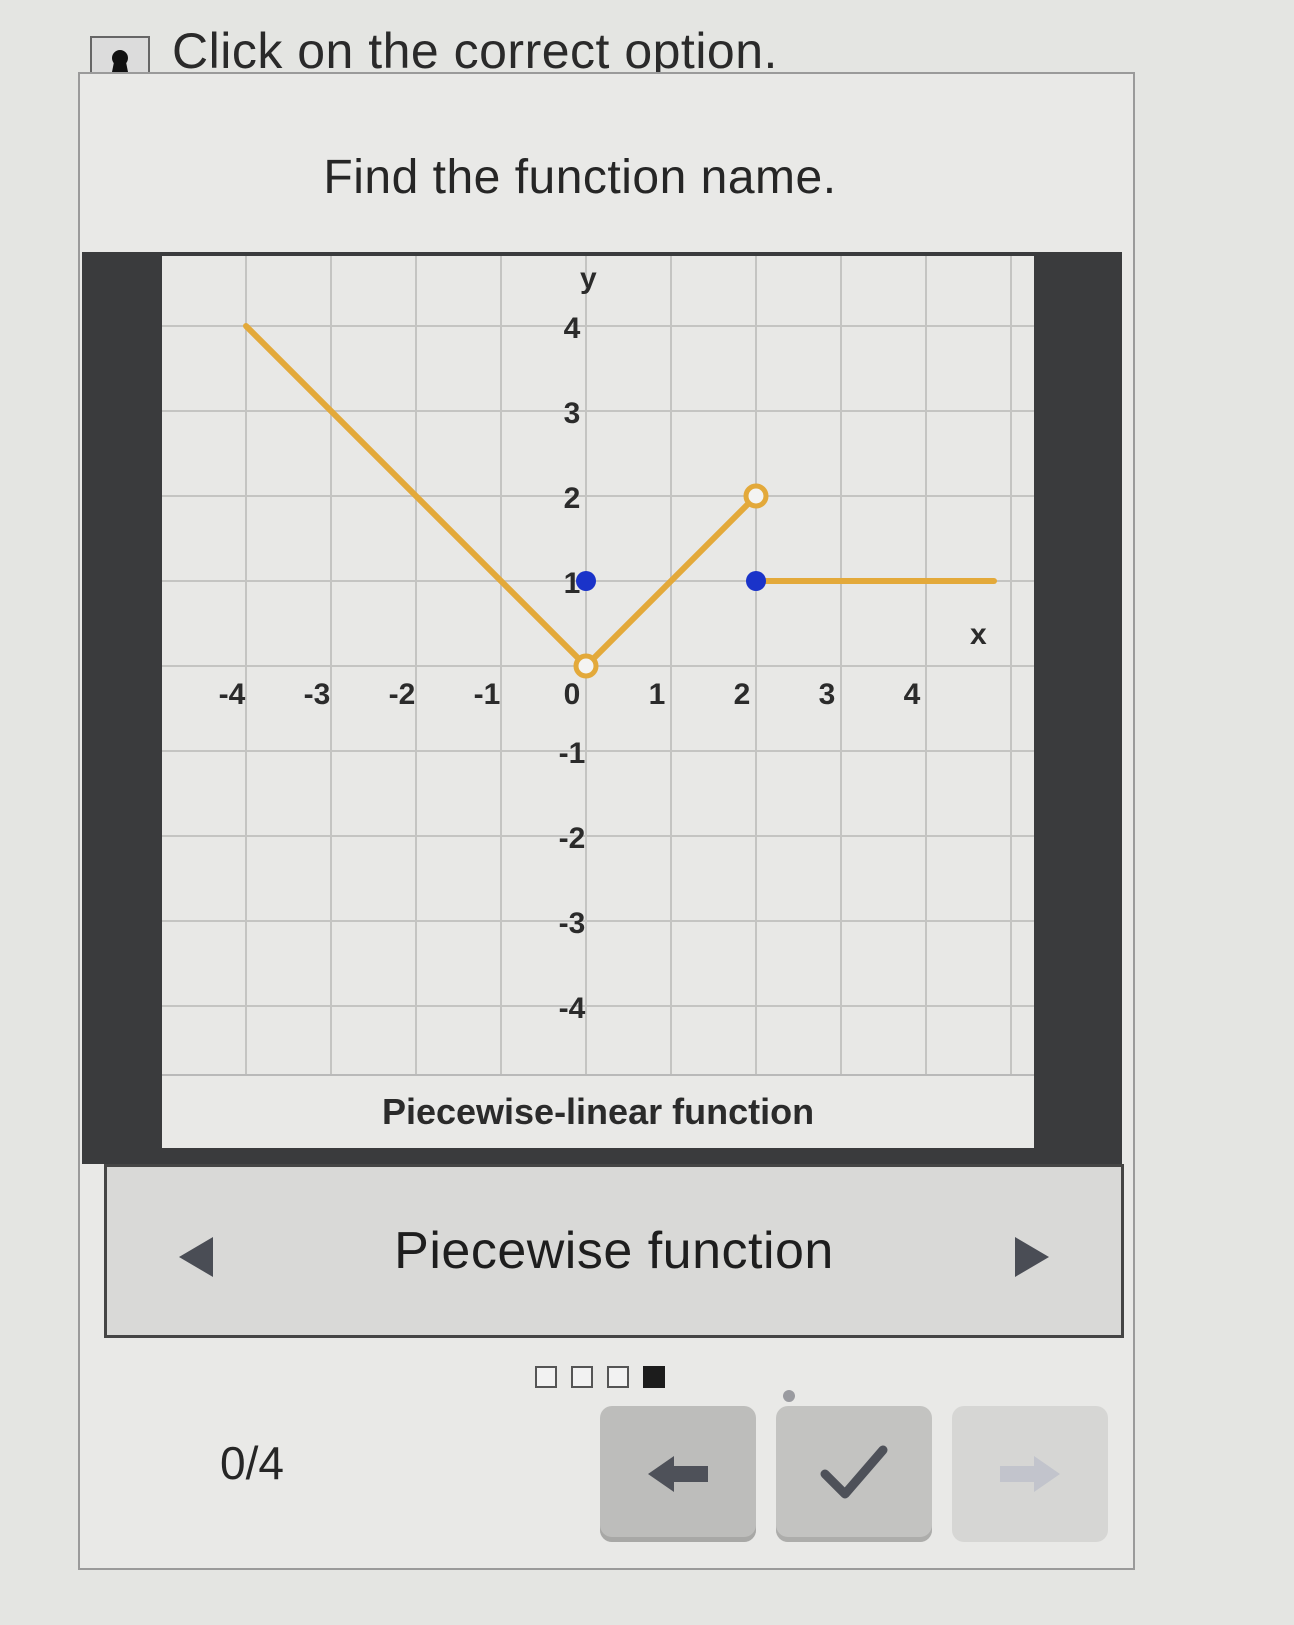 This screenshot has height=1625, width=1294. What do you see at coordinates (487, 694) in the screenshot?
I see `x-tick-label: -1` at bounding box center [487, 694].